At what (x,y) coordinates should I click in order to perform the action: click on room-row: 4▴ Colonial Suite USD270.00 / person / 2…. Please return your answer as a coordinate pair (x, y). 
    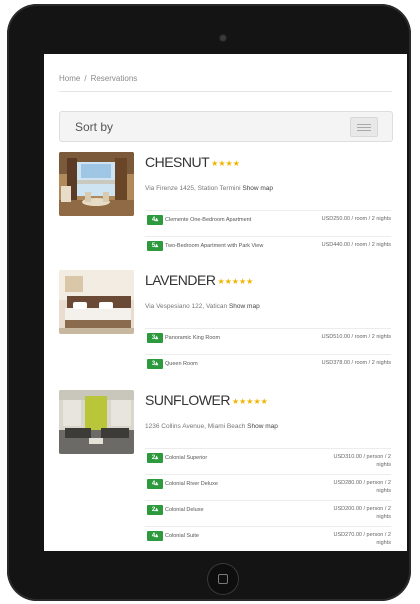
    Looking at the image, I should click on (268, 538).